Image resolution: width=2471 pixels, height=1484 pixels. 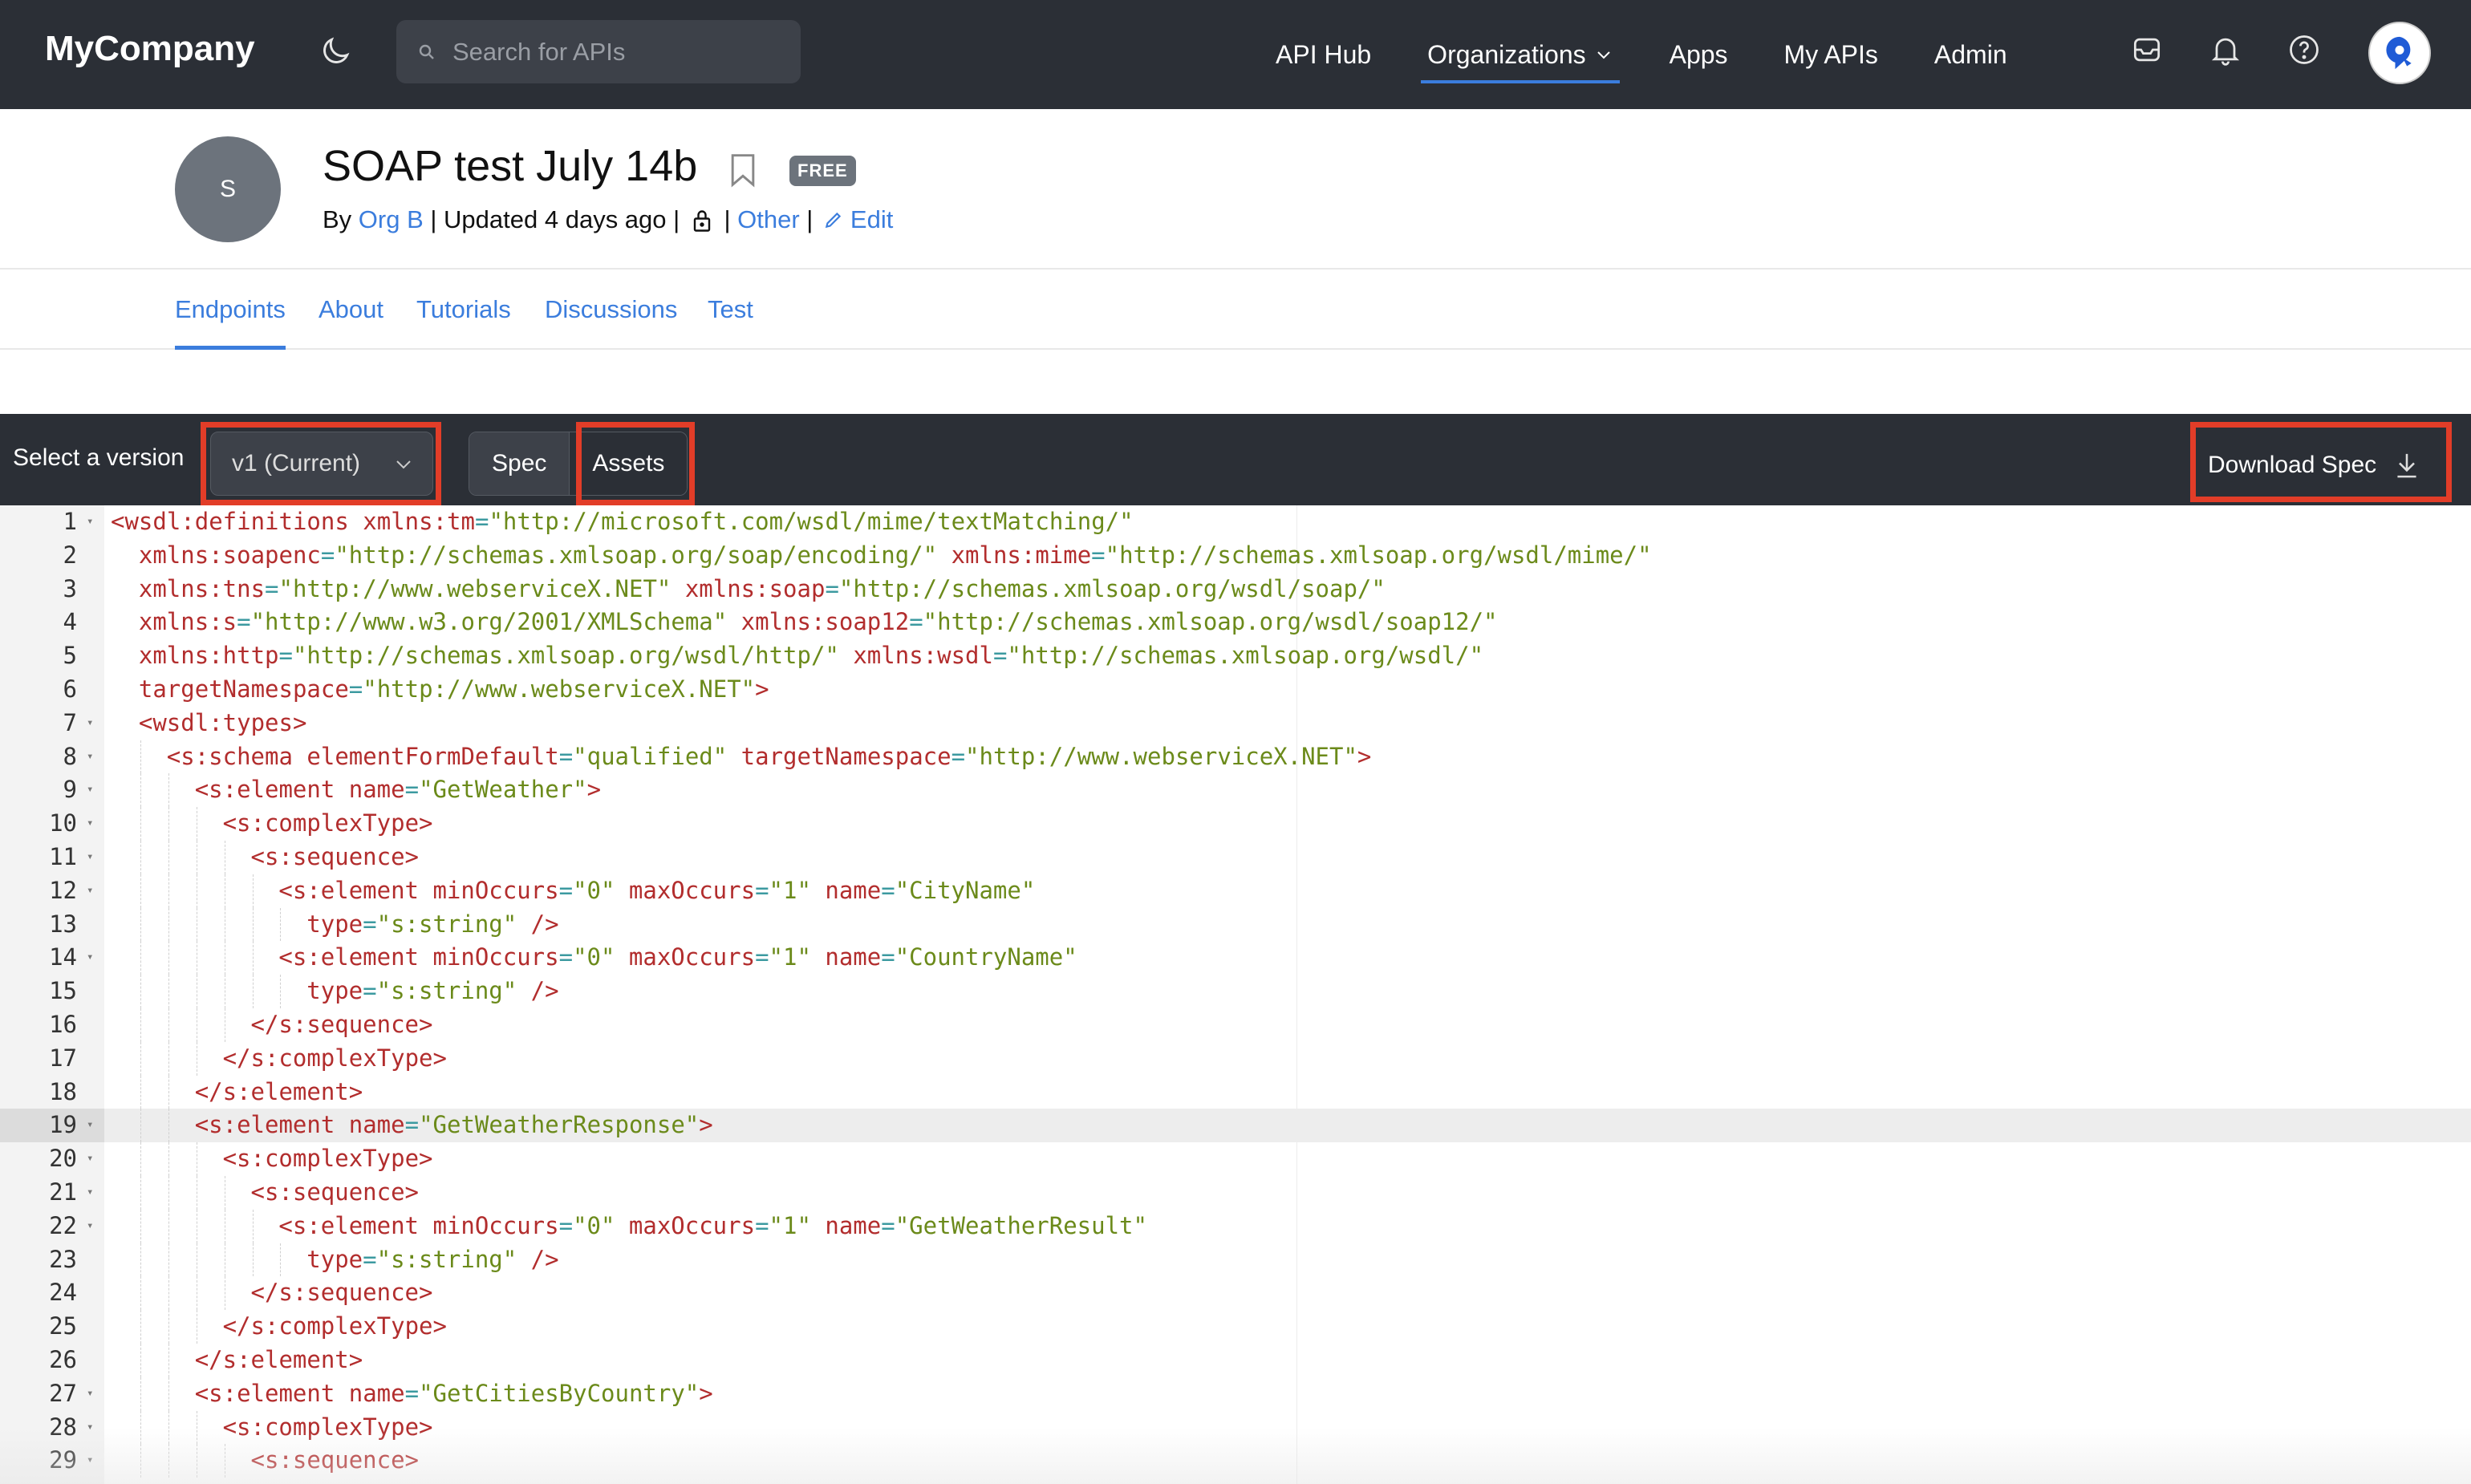 What do you see at coordinates (1235, 1159) in the screenshot?
I see `code-line: 20 ▾ <s:complexType>` at bounding box center [1235, 1159].